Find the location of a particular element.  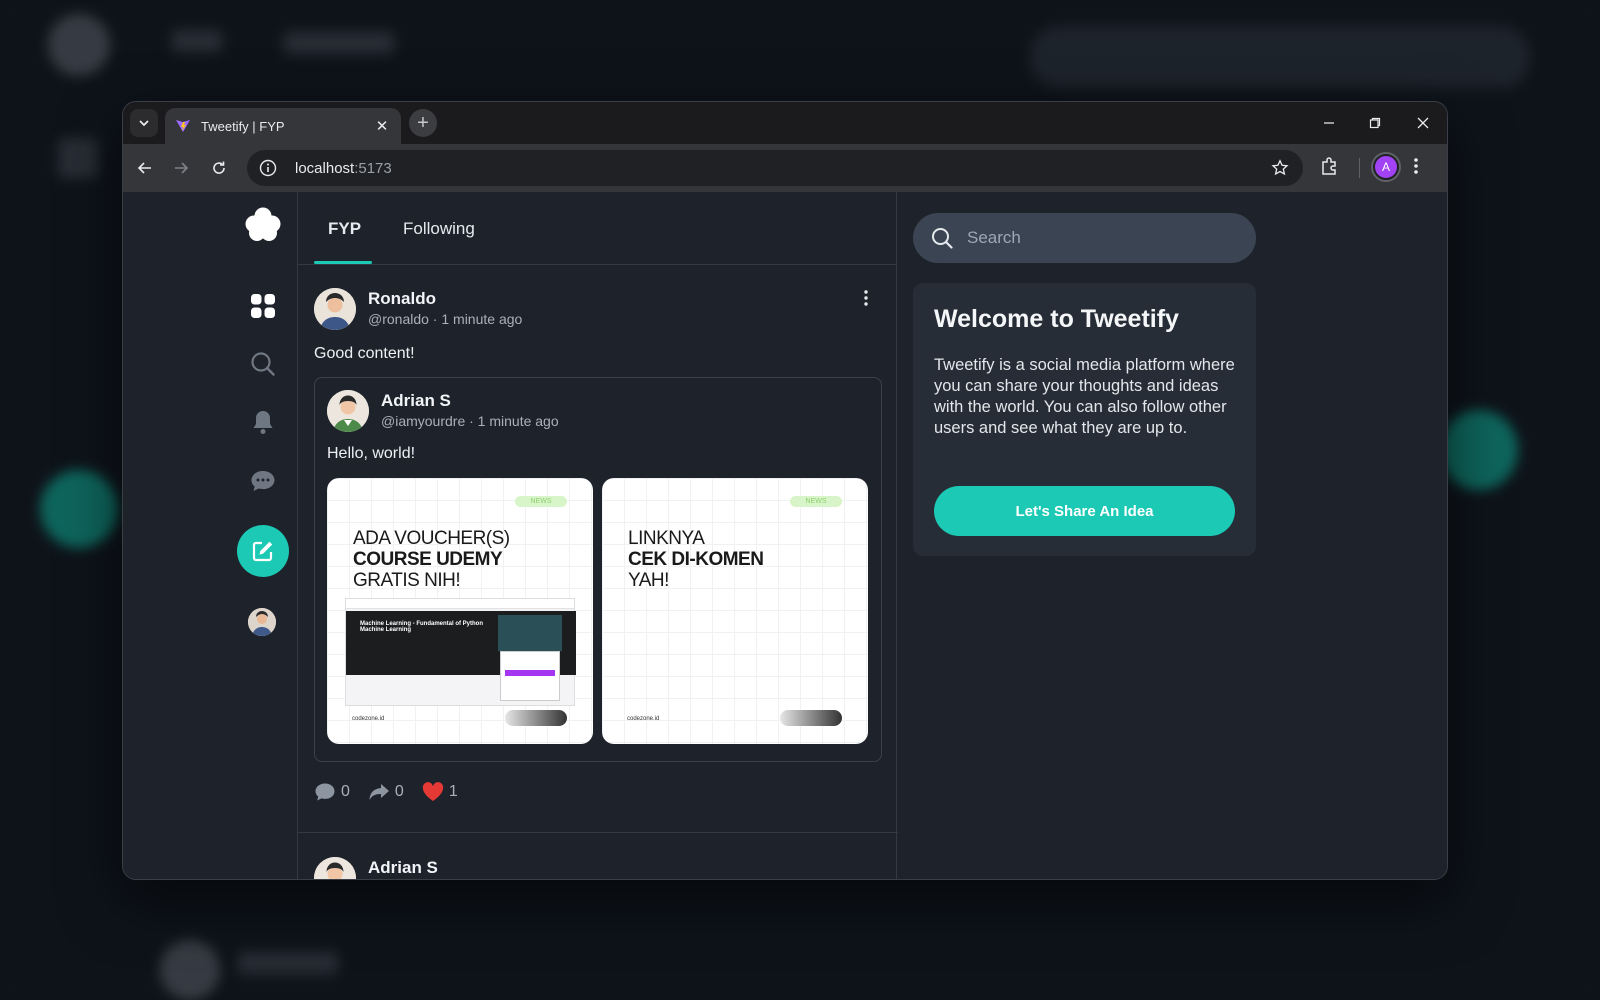

restore-icon is located at coordinates (1375, 123).